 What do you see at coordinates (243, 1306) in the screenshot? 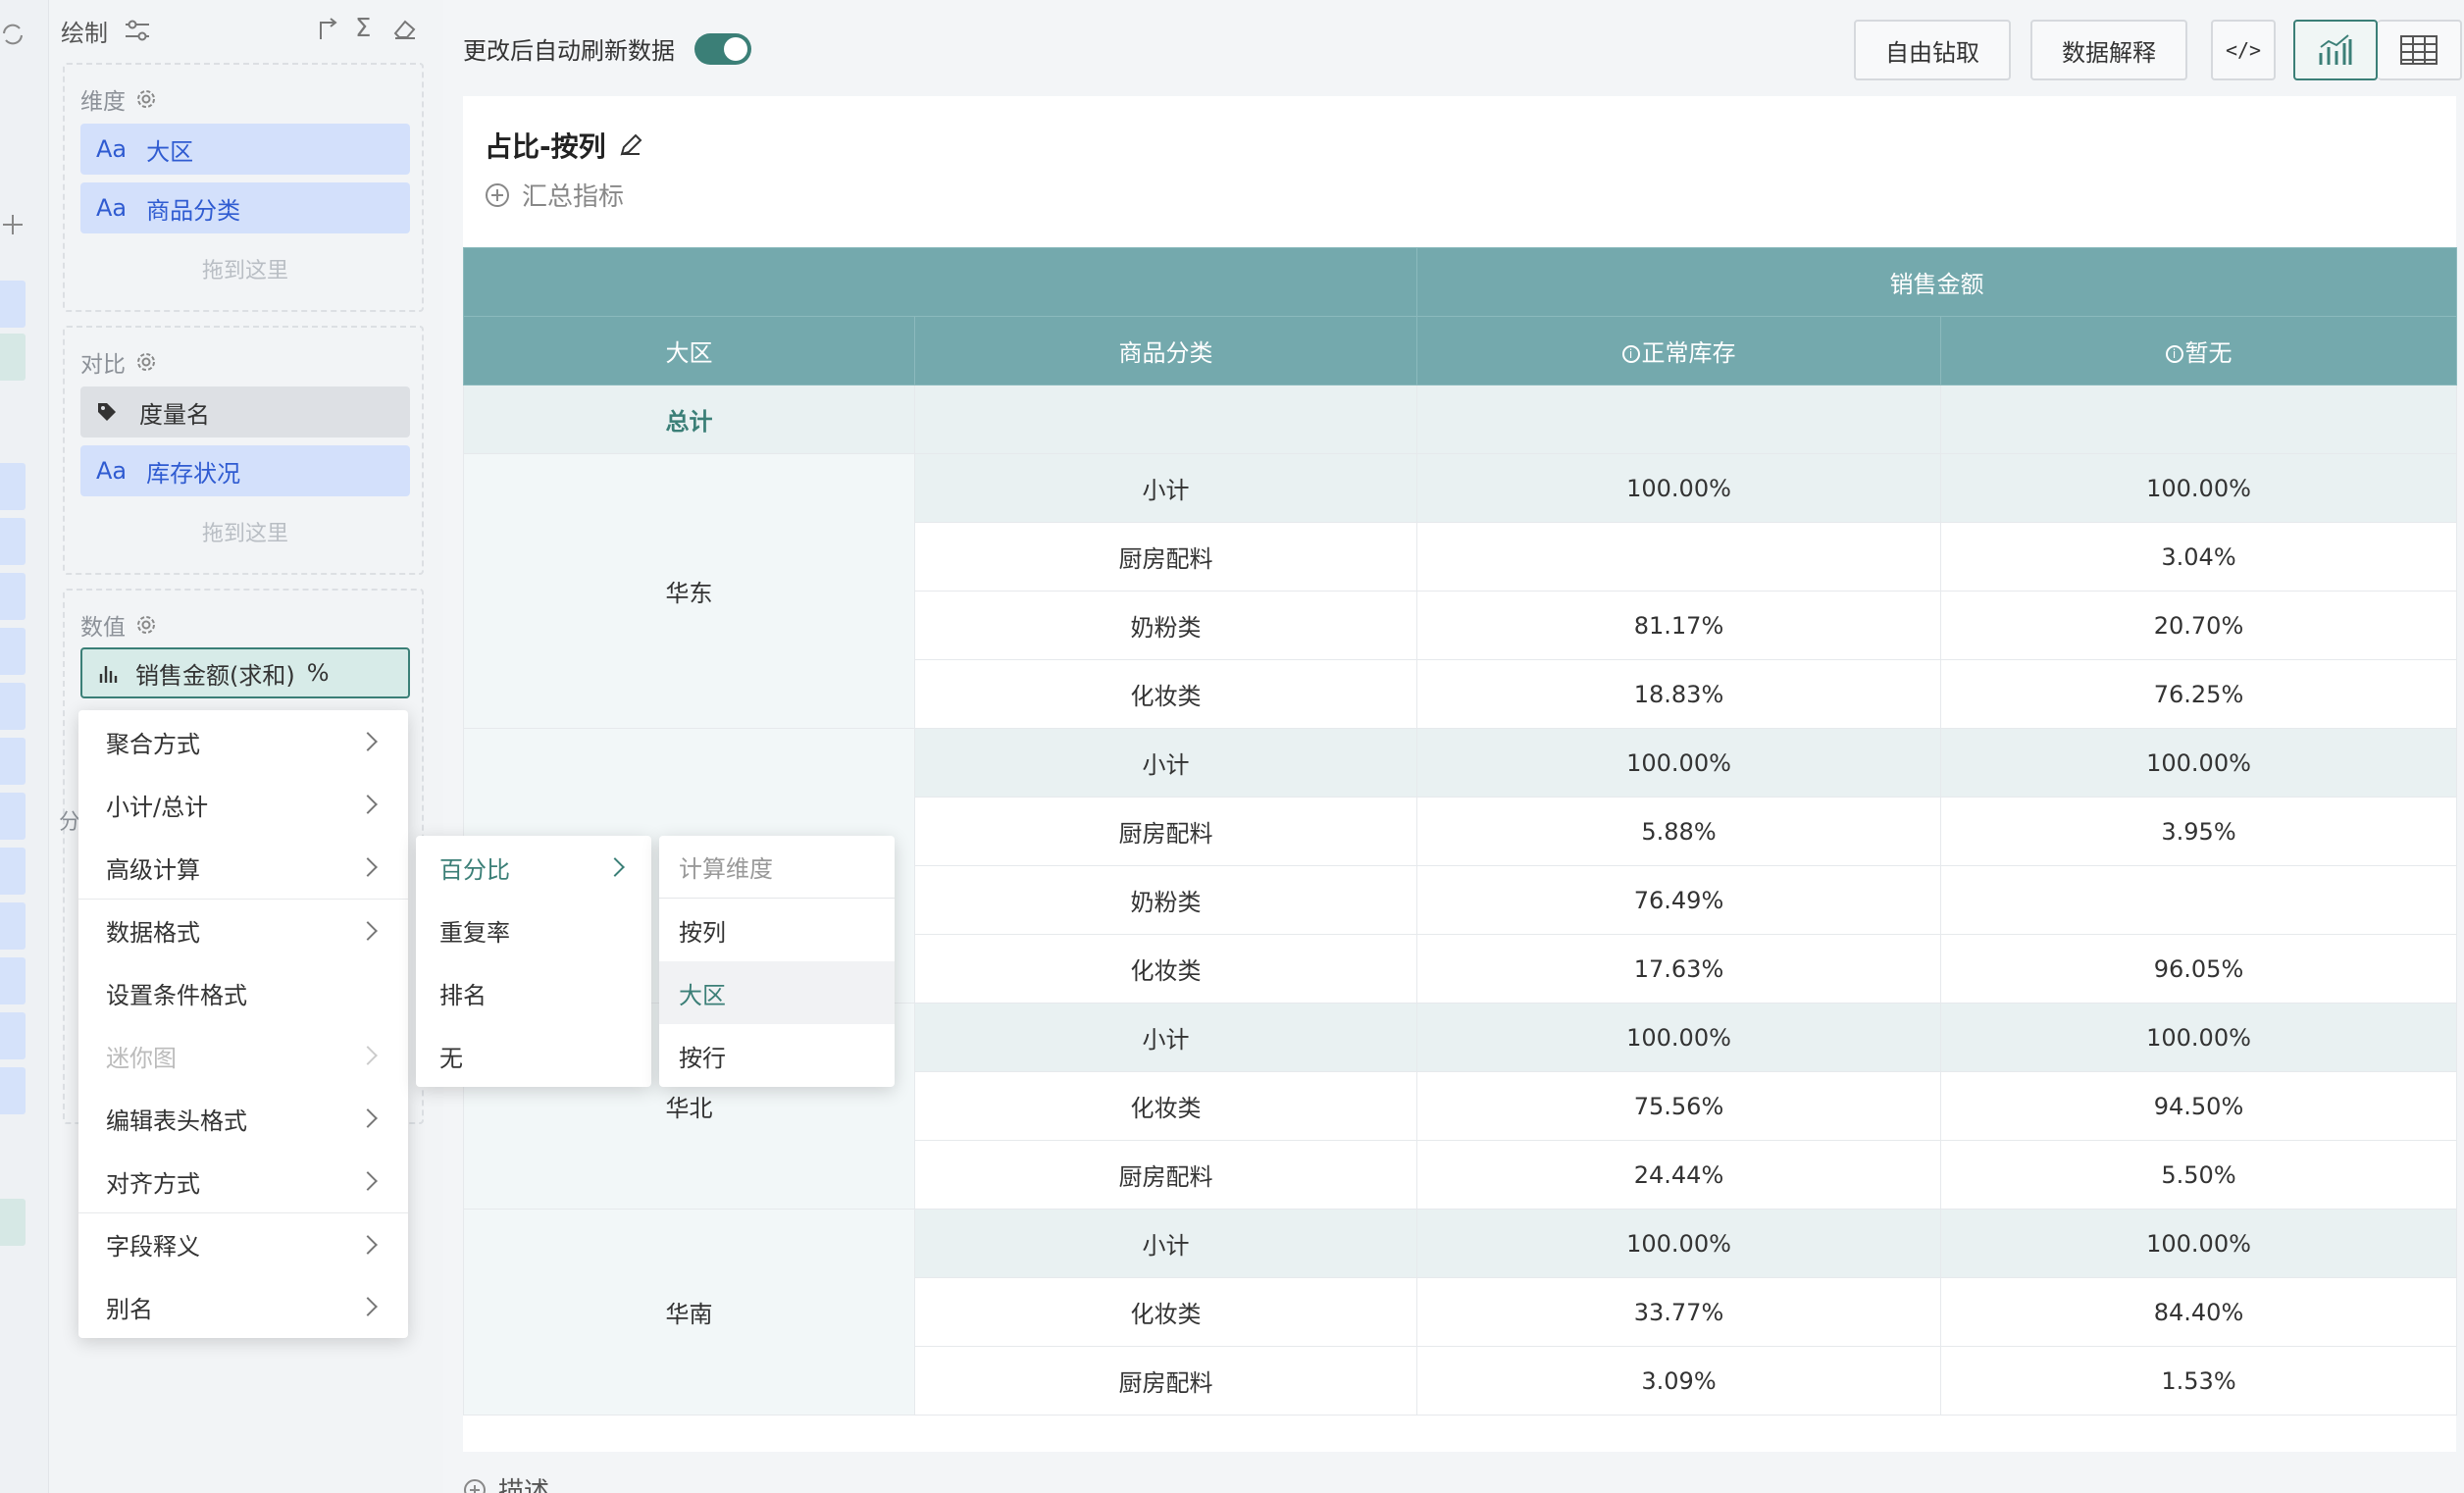
I see `menu-item-alias: 别名` at bounding box center [243, 1306].